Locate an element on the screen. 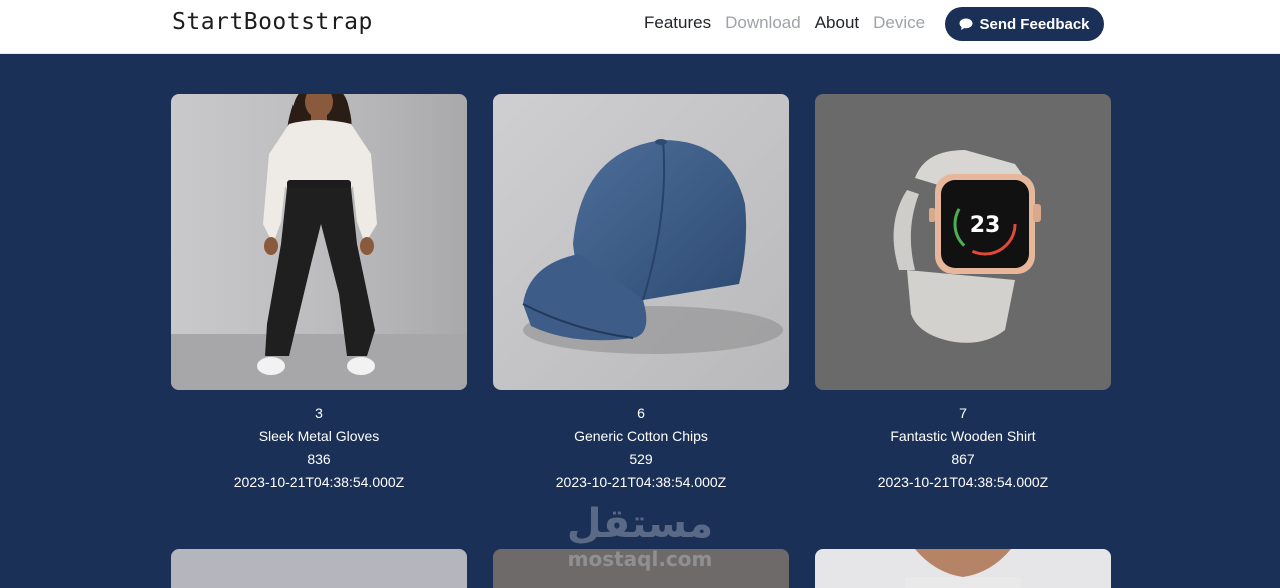 Image resolution: width=1280 pixels, height=588 pixels. product-id: 6 is located at coordinates (641, 413).